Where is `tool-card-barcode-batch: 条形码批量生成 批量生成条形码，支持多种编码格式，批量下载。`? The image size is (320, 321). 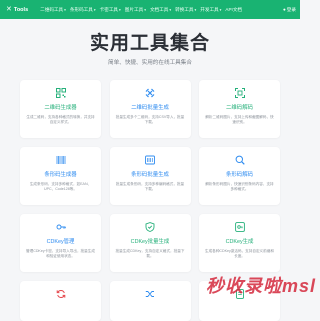 tool-card-barcode-batch: 条形码批量生成 批量生成条形码，支持多种编码格式，批量下载。 is located at coordinates (150, 176).